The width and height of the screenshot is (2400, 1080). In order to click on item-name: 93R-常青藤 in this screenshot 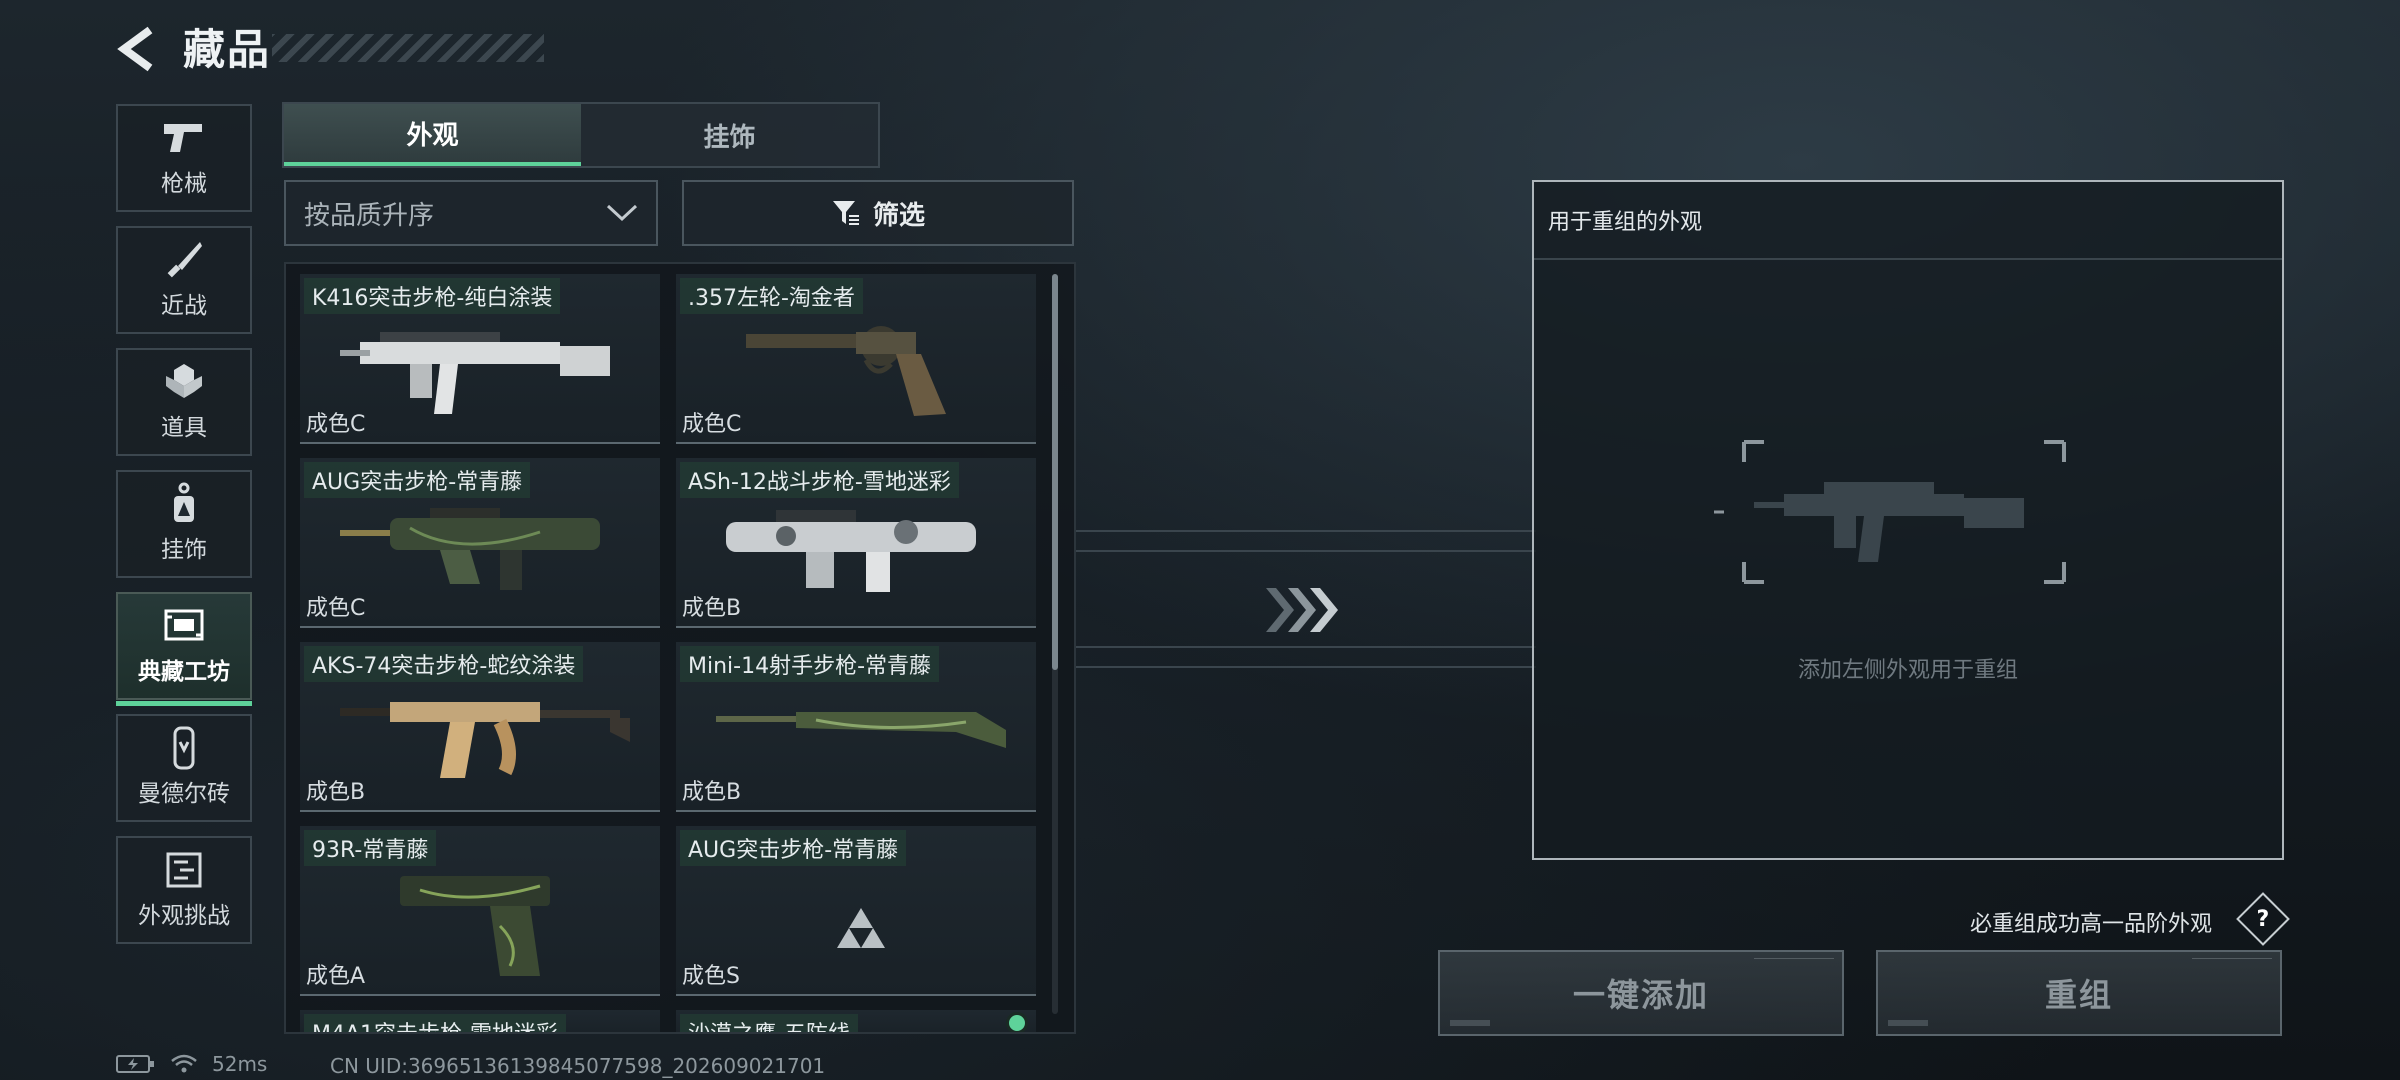, I will do `click(370, 848)`.